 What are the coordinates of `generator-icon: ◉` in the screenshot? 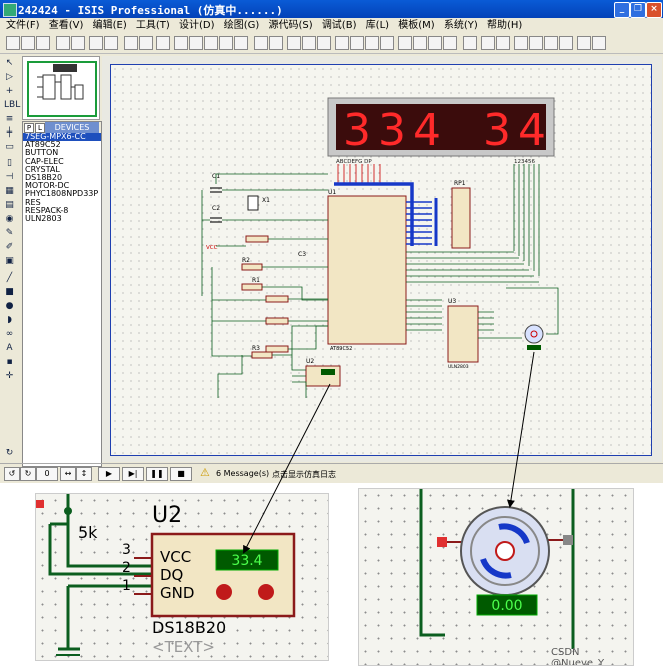 It's located at (9, 219).